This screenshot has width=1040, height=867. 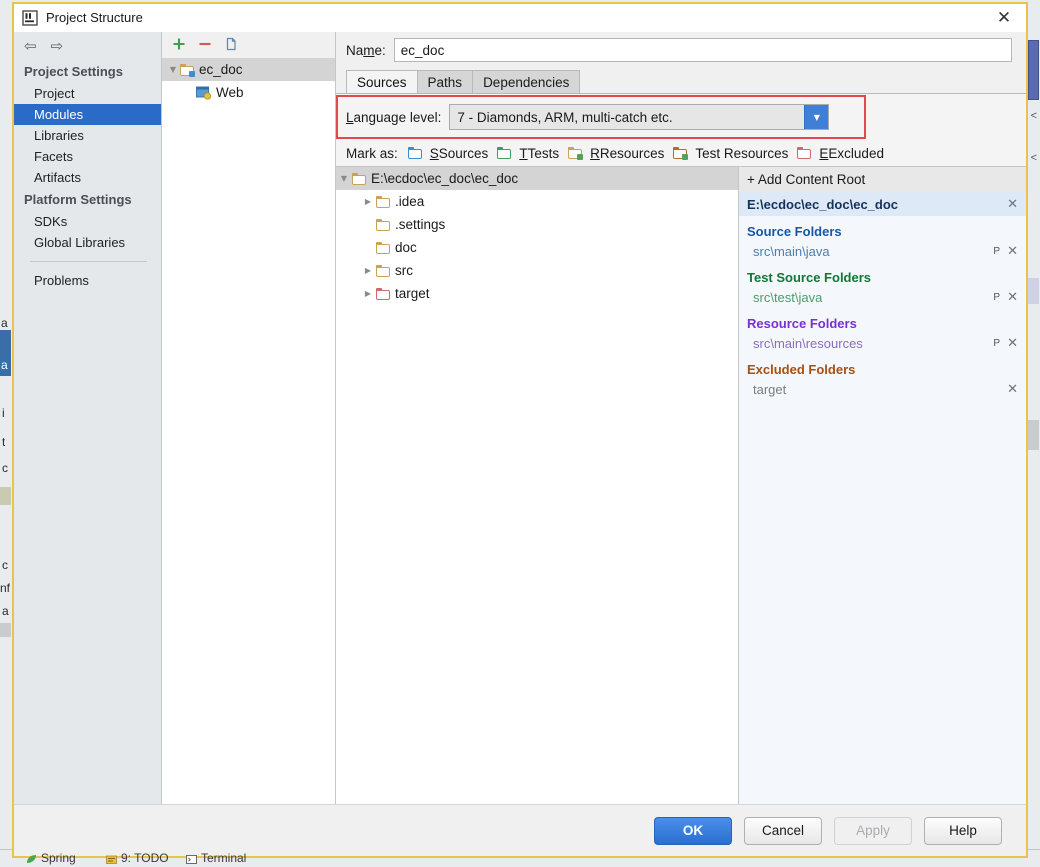 What do you see at coordinates (248, 69) in the screenshot?
I see `module-tree-item-ec-doc: ▼ ec_doc` at bounding box center [248, 69].